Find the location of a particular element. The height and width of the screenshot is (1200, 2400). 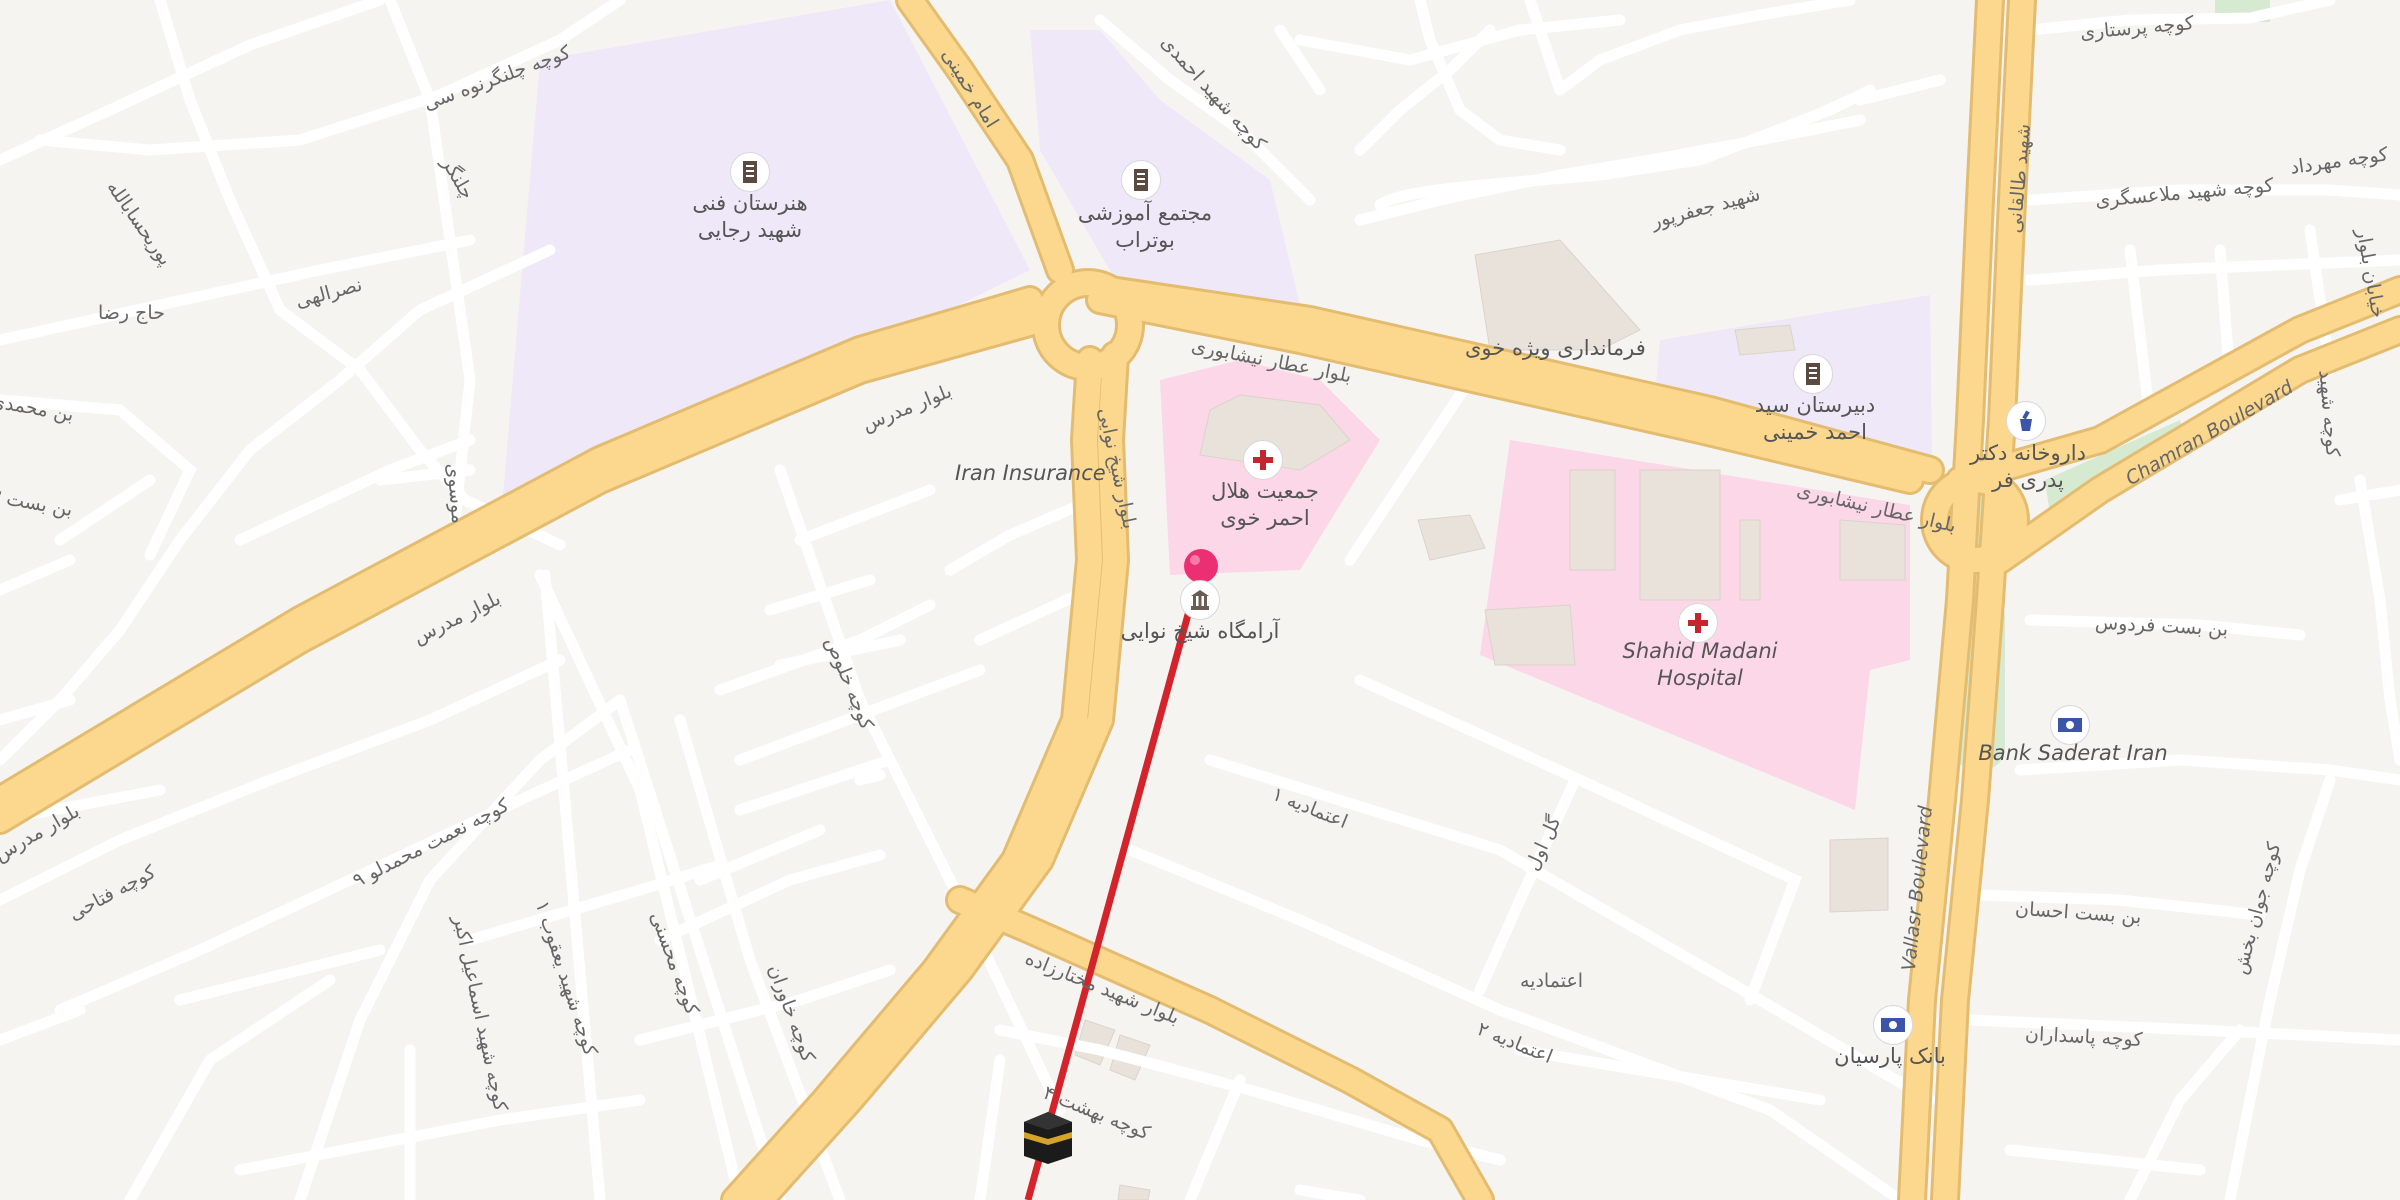

street-label: حاج رضا is located at coordinates (131, 313).